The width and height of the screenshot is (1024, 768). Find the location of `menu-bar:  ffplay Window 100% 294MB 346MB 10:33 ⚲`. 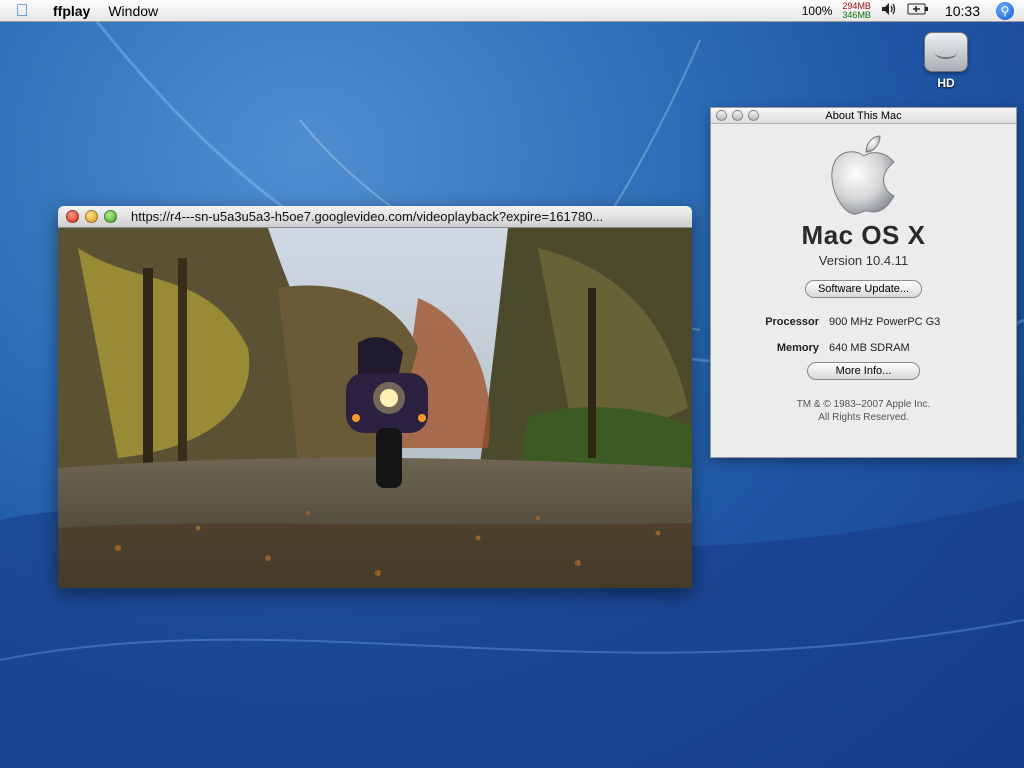

menu-bar:  ffplay Window 100% 294MB 346MB 10:33 ⚲ is located at coordinates (512, 11).